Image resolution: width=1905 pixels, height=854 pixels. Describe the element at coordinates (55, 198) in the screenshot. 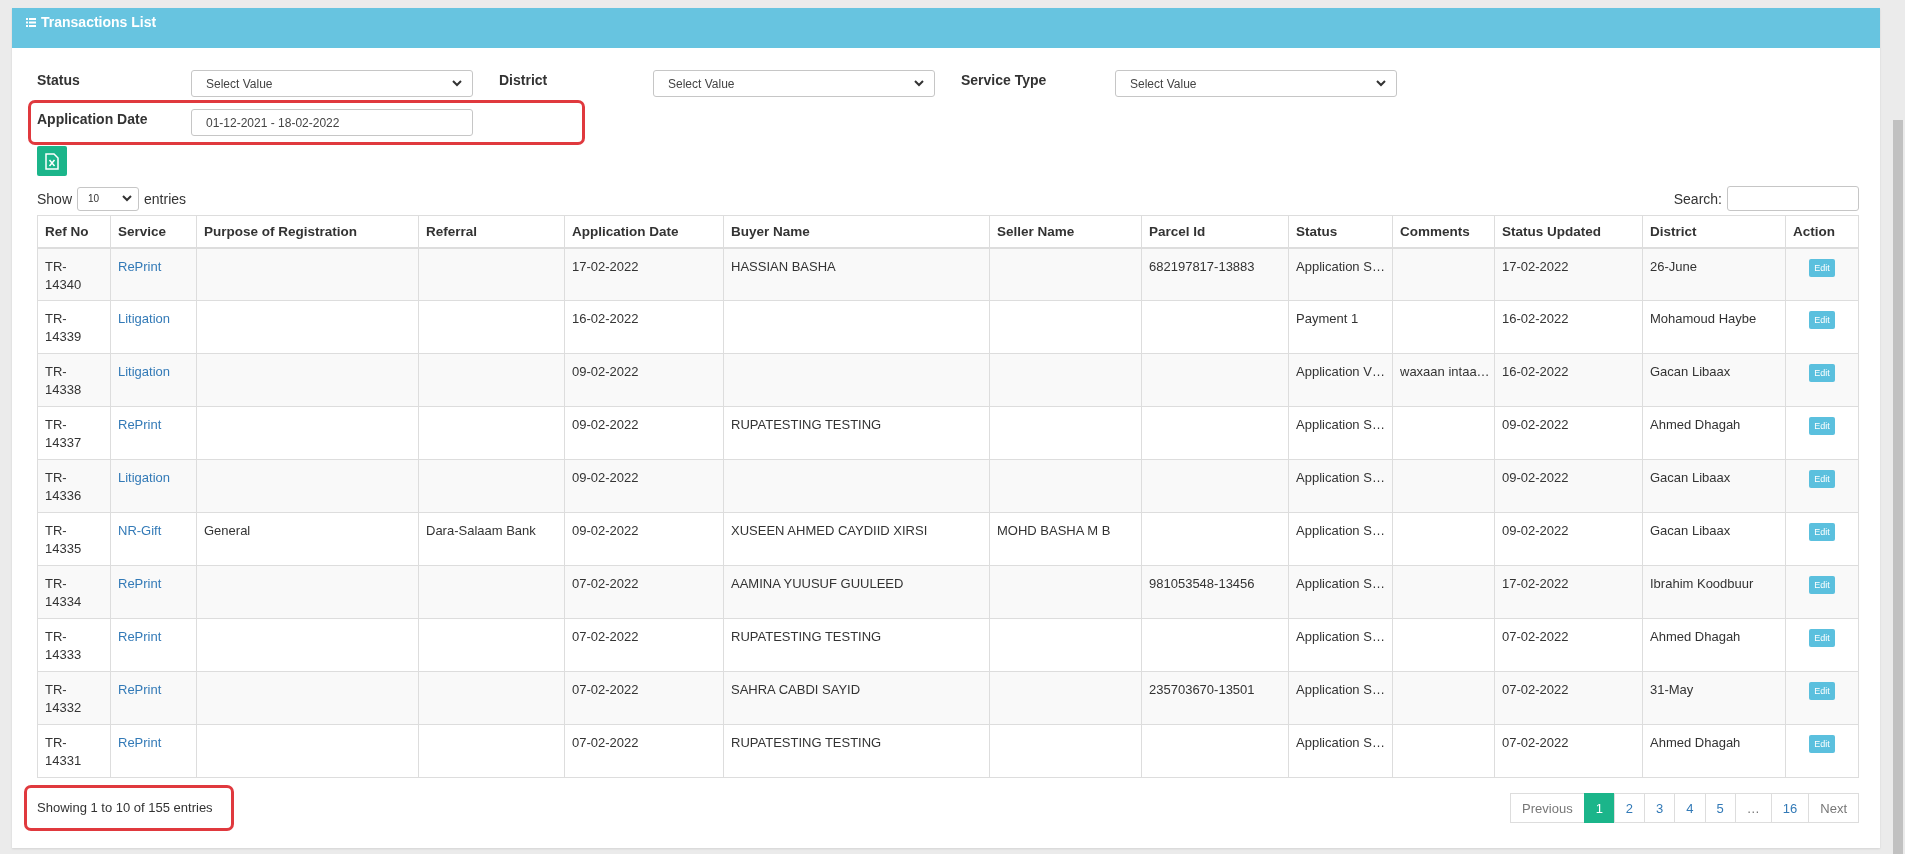

I see `show-label: Show` at that location.